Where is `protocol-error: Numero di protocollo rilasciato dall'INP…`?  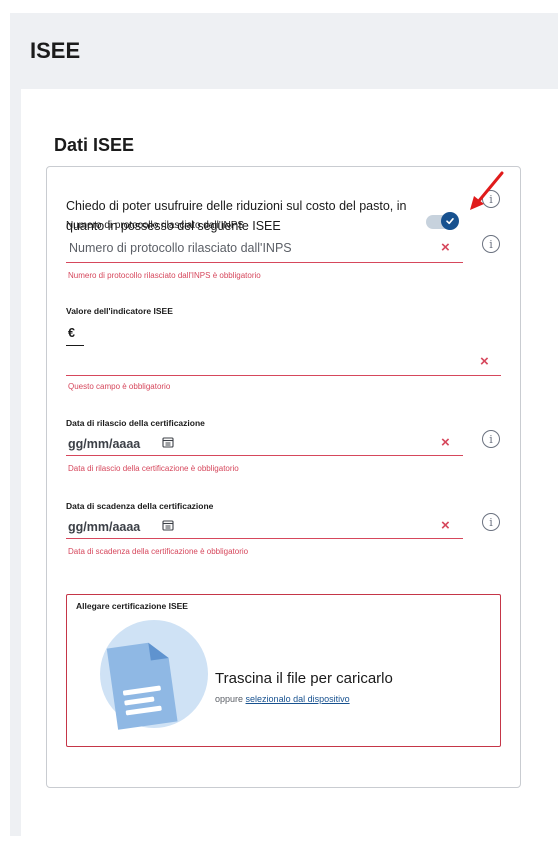
protocol-error: Numero di protocollo rilasciato dall'INP… is located at coordinates (164, 275).